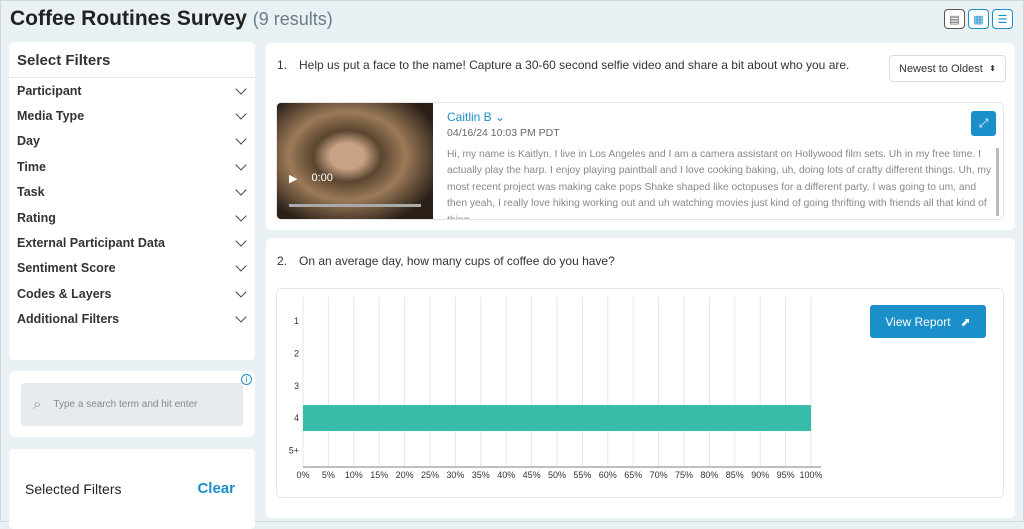 This screenshot has height=529, width=1024. What do you see at coordinates (506, 475) in the screenshot?
I see `x-tick-label: 40%` at bounding box center [506, 475].